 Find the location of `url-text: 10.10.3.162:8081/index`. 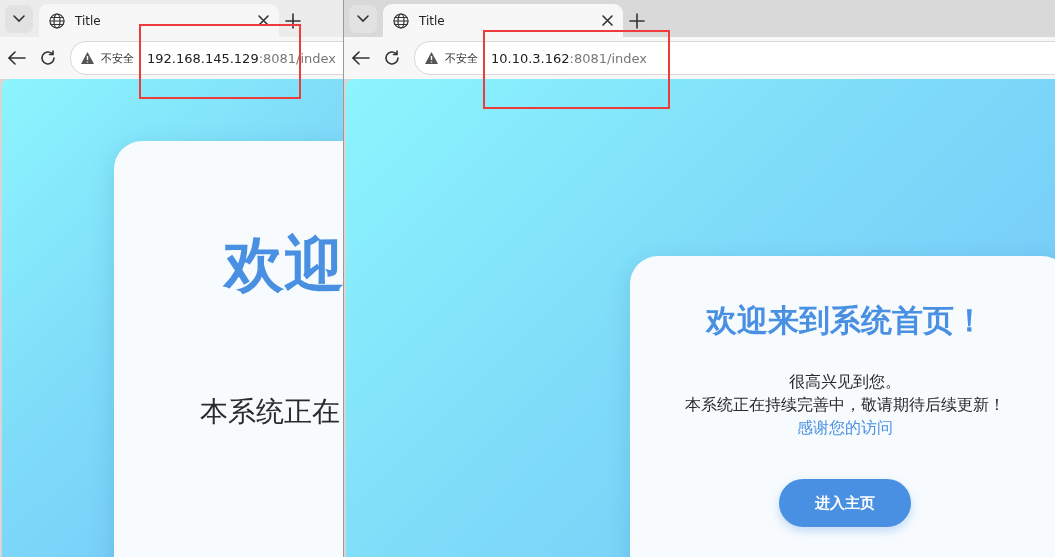

url-text: 10.10.3.162:8081/index is located at coordinates (569, 58).